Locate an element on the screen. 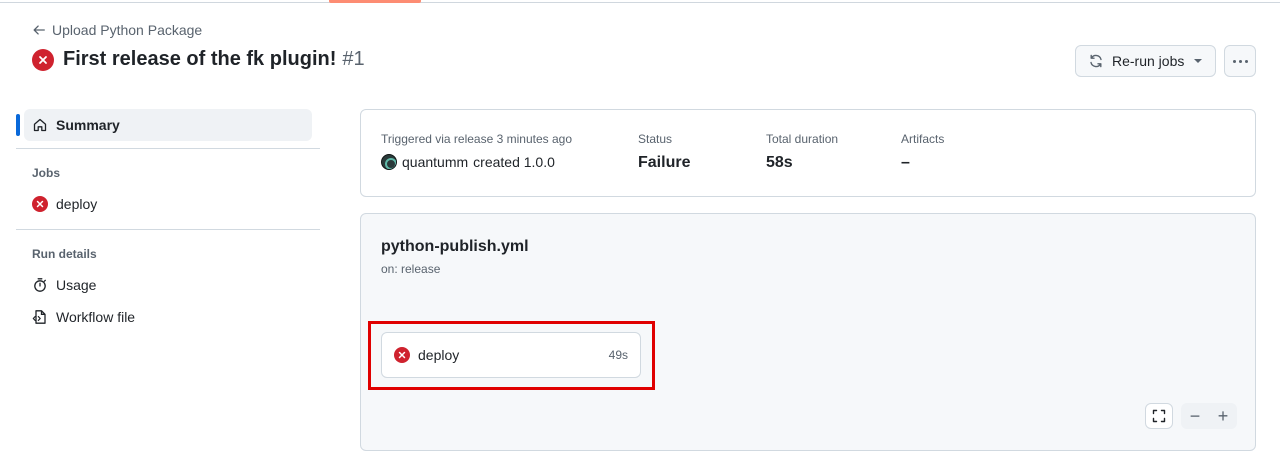  more-options-button is located at coordinates (1240, 61).